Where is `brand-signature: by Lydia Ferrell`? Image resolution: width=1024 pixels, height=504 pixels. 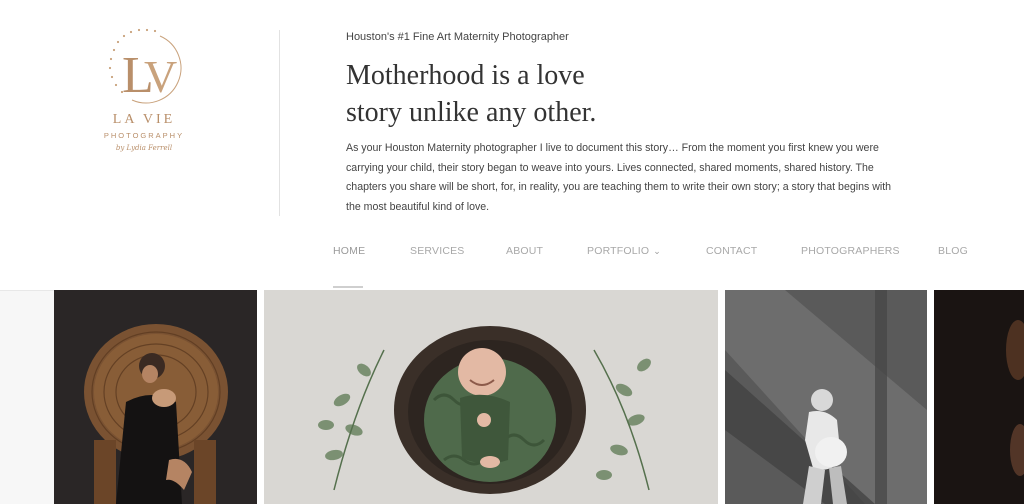
brand-signature: by Lydia Ferrell is located at coordinates (144, 148).